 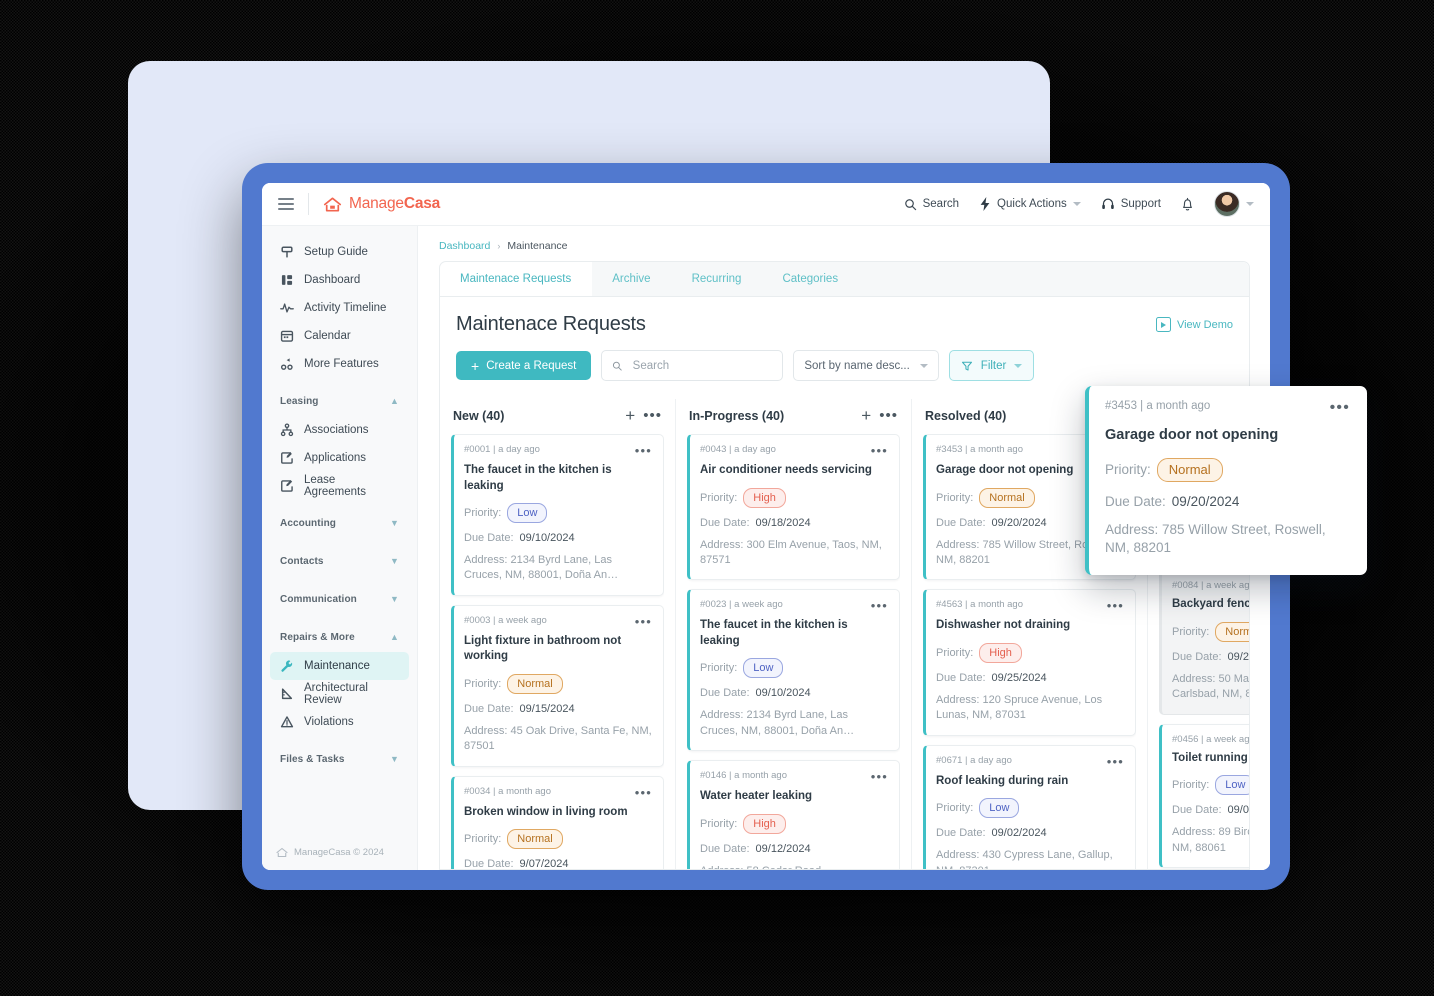 What do you see at coordinates (339, 280) in the screenshot?
I see `sidebar-item-dashboard: Dashboard` at bounding box center [339, 280].